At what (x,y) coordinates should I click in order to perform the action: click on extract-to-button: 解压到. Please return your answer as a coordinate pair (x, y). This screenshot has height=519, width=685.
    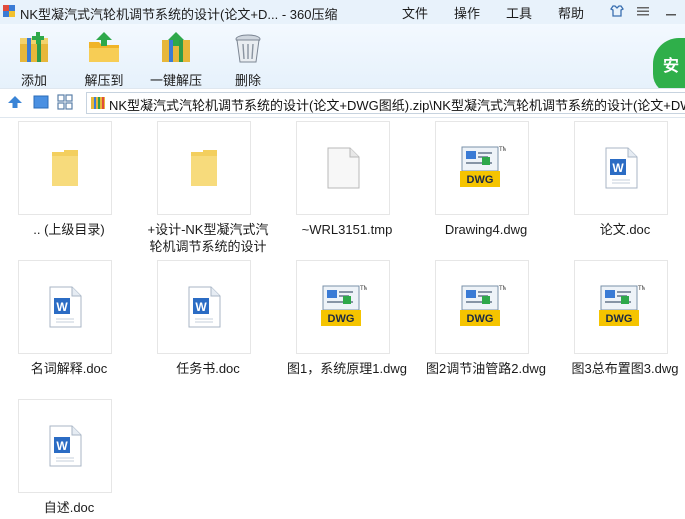
    Looking at the image, I should click on (104, 59).